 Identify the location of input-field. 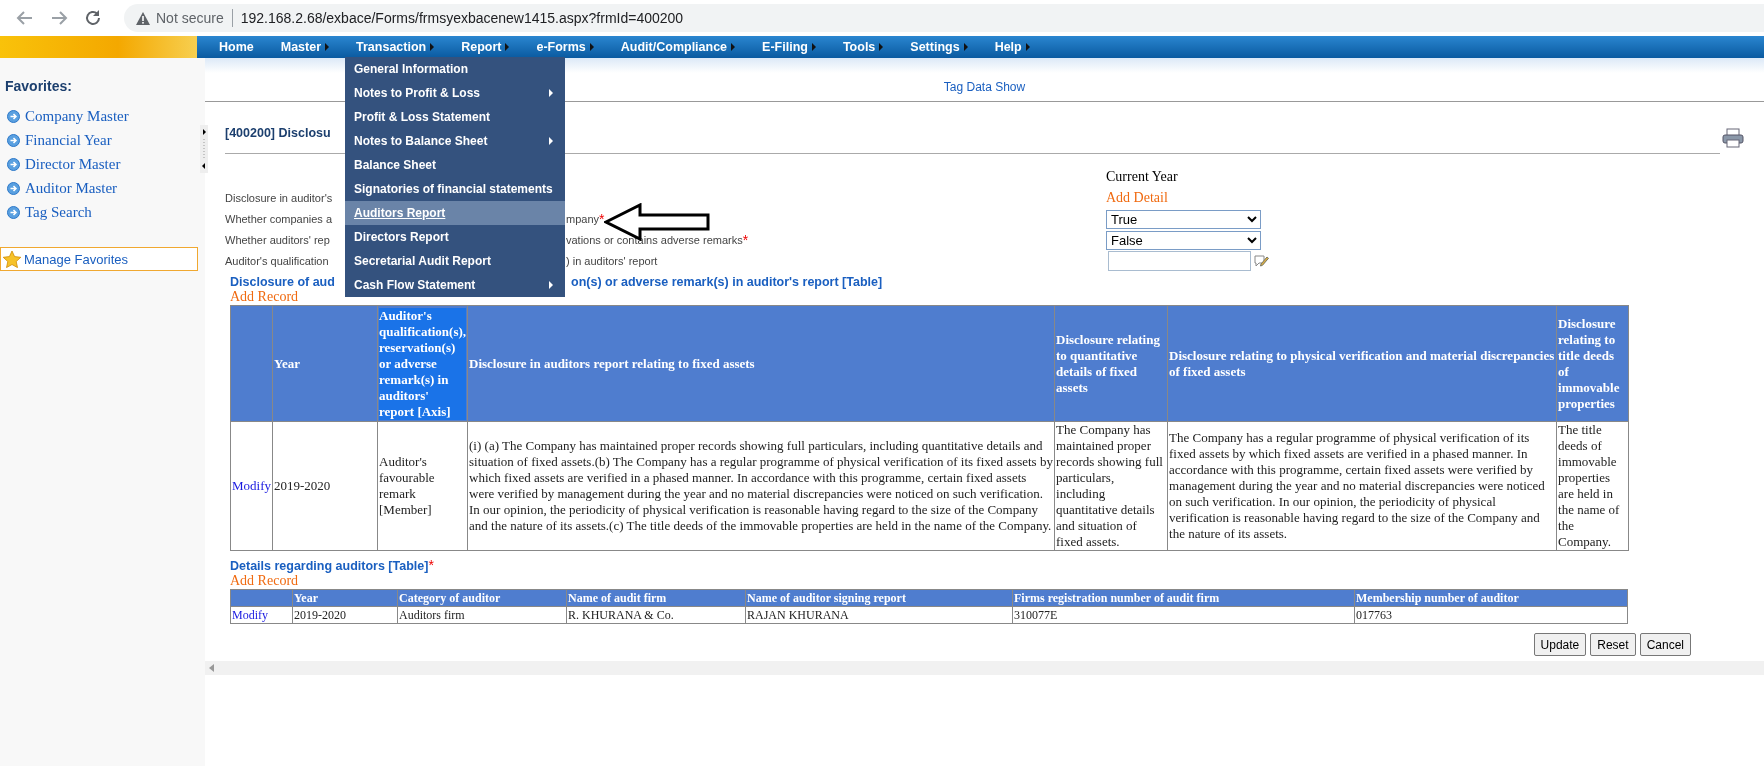
(1179, 261).